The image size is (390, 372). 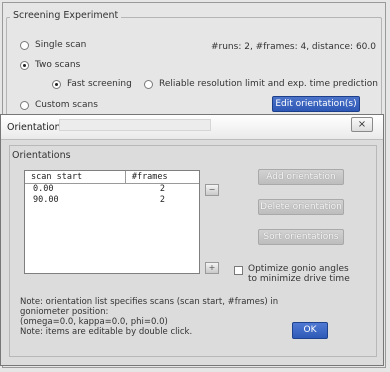 What do you see at coordinates (112, 200) in the screenshot?
I see `list-item: 90.00 2` at bounding box center [112, 200].